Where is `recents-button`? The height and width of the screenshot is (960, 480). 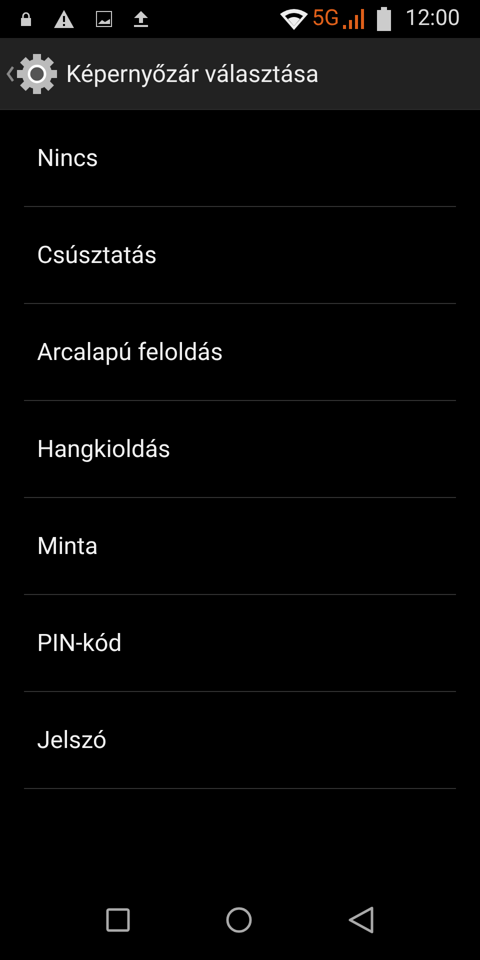
recents-button is located at coordinates (118, 920).